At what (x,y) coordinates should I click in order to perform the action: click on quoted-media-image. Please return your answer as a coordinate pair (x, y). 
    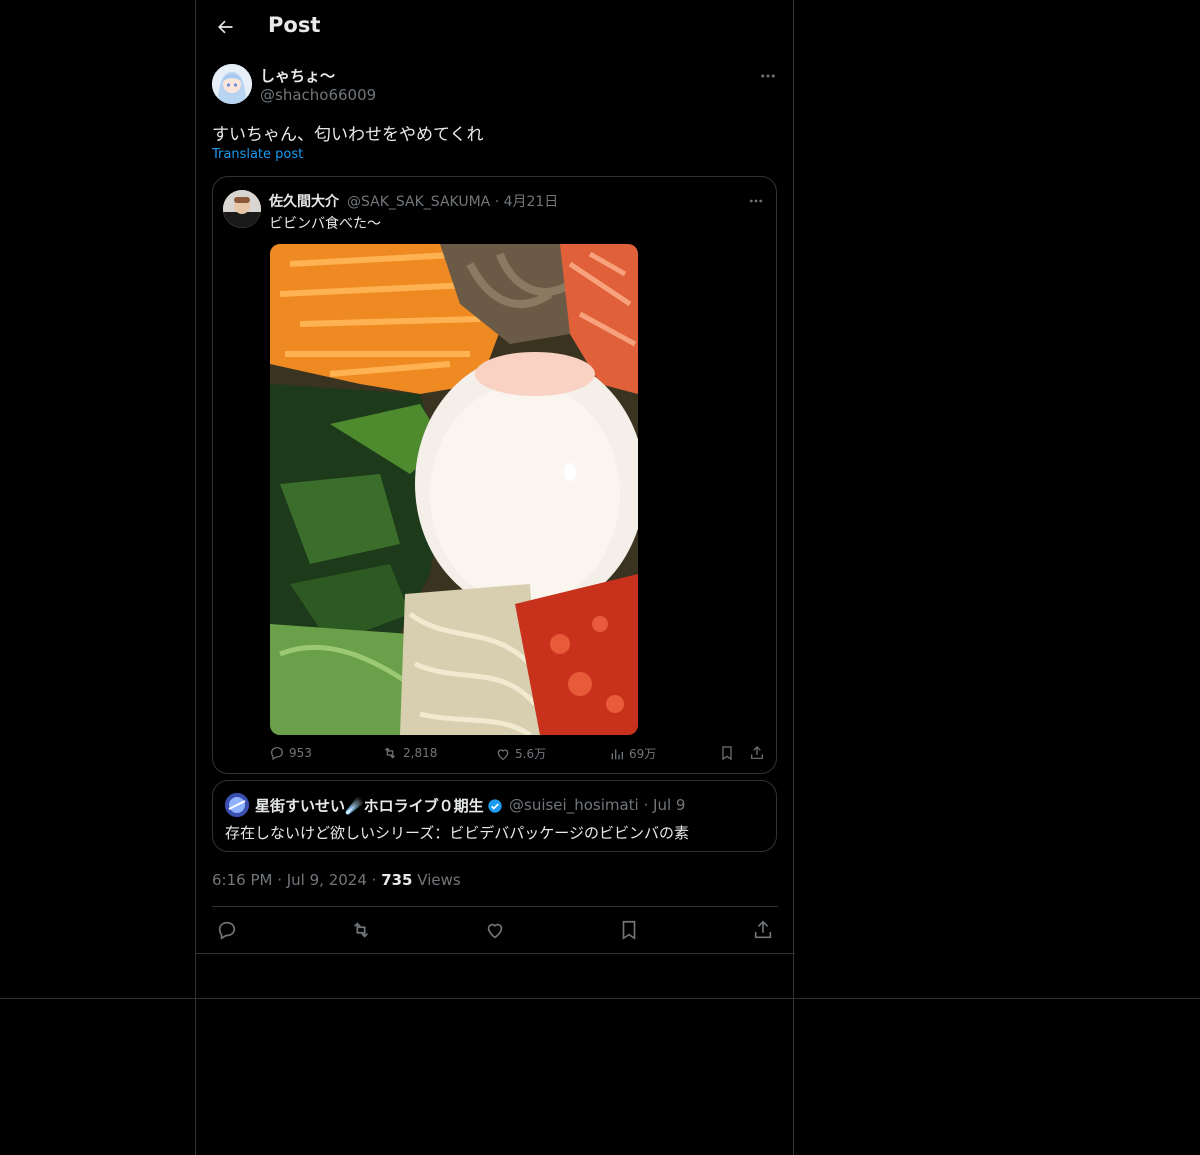
    Looking at the image, I should click on (454, 489).